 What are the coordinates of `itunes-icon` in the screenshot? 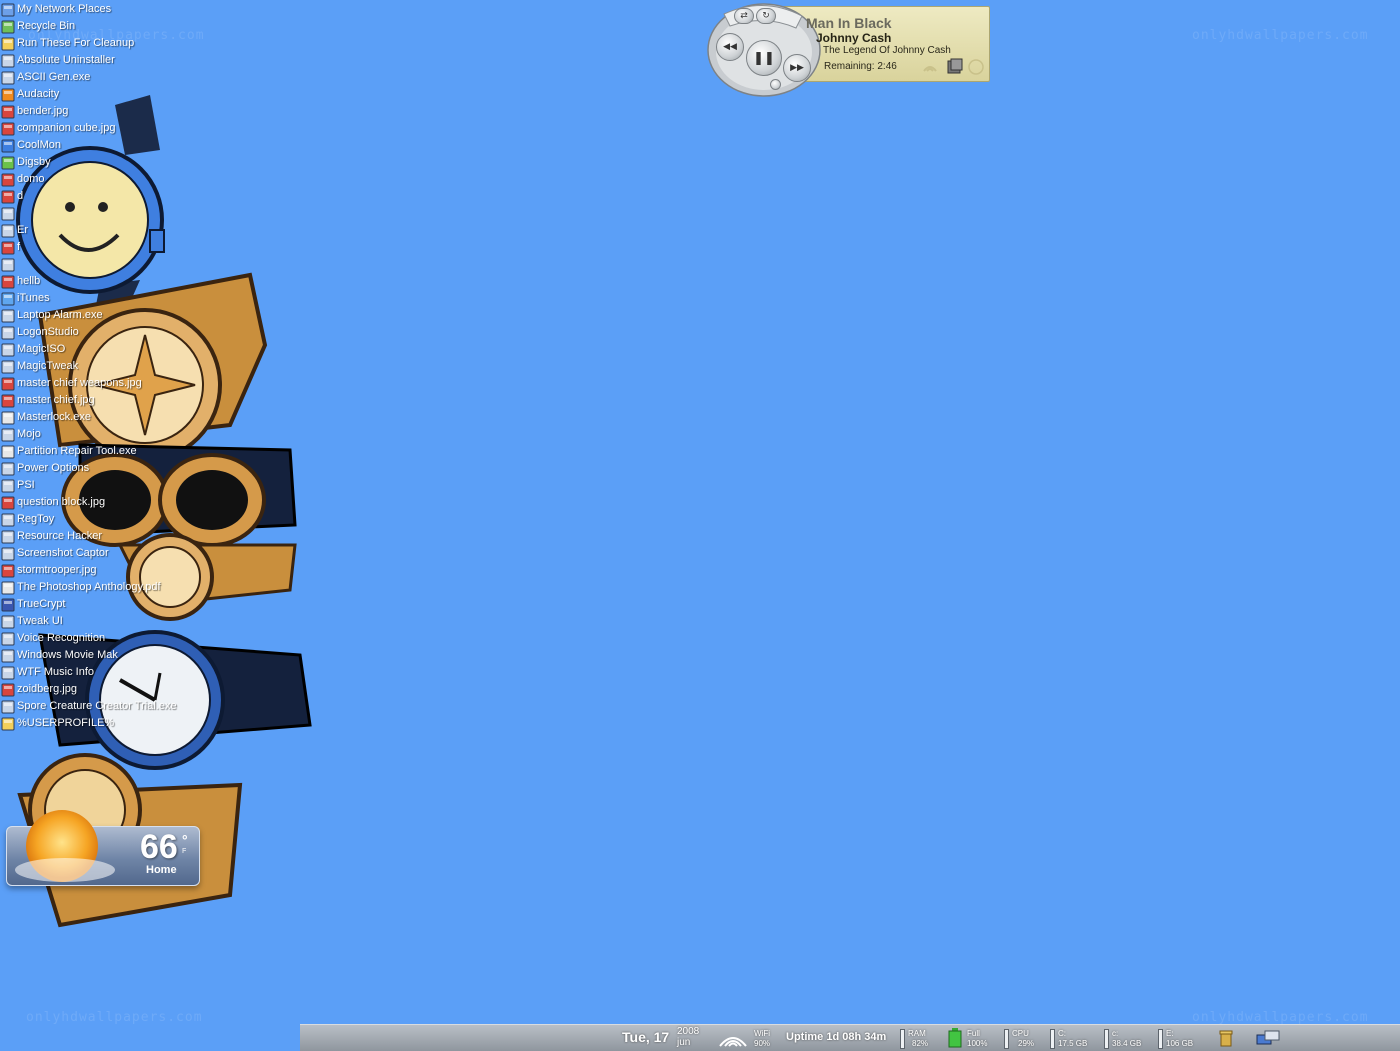 It's located at (8, 298).